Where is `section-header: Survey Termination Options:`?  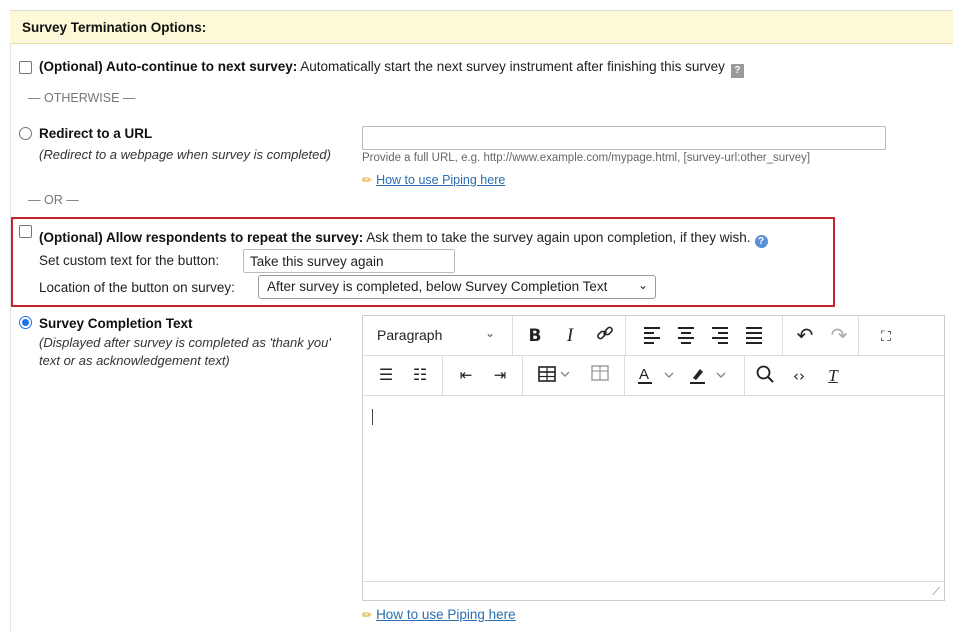
section-header: Survey Termination Options: is located at coordinates (481, 27).